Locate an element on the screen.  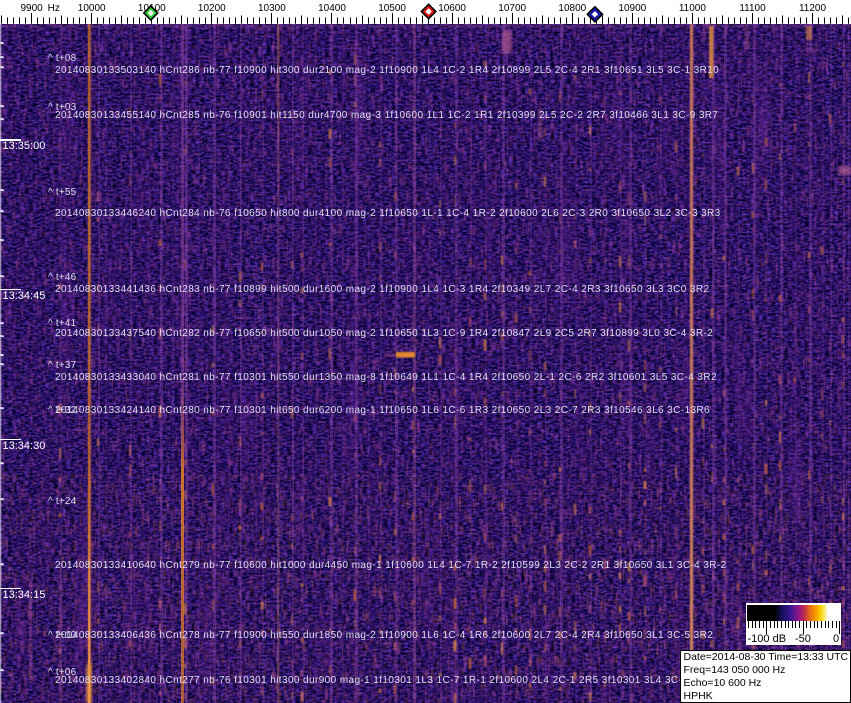
svg-text: 10400 is located at coordinates (332, 8).